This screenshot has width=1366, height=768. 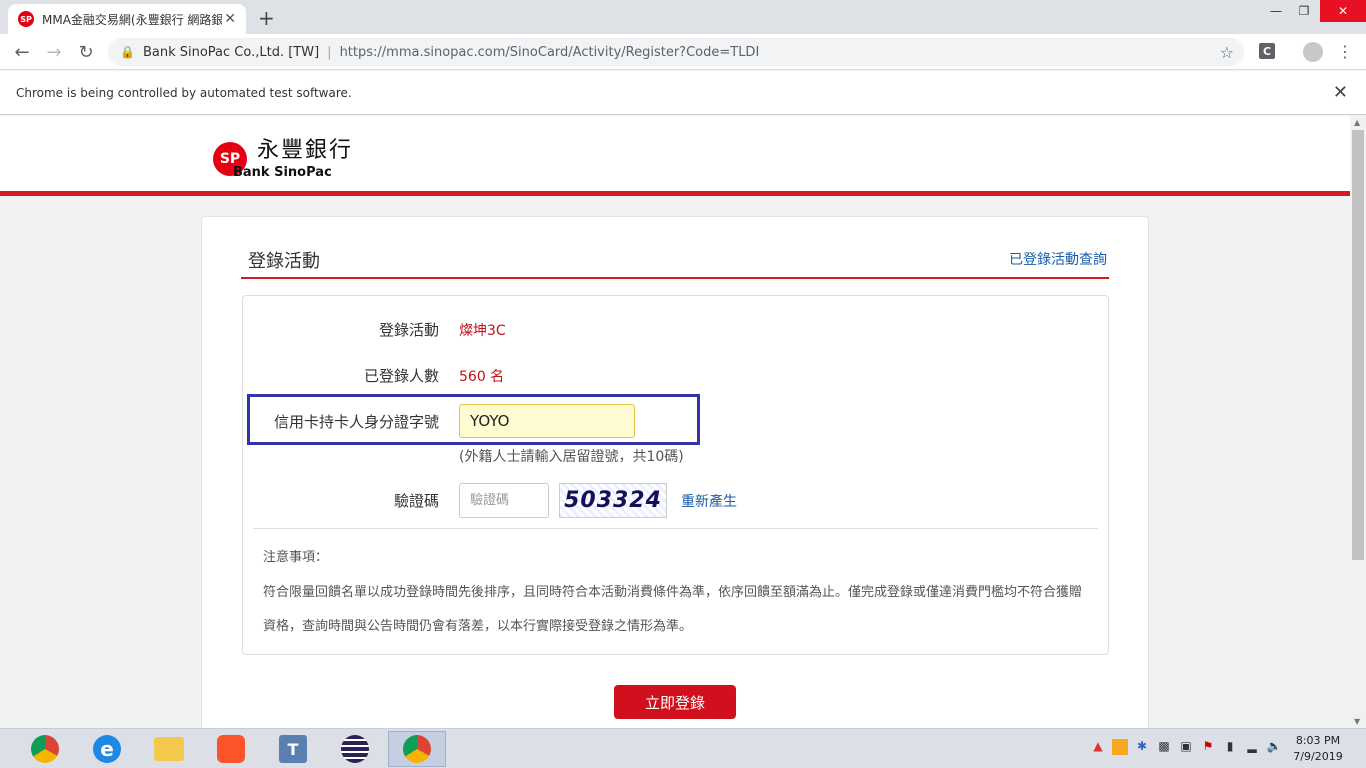 I want to click on tray-feed-icon, so click(x=1120, y=747).